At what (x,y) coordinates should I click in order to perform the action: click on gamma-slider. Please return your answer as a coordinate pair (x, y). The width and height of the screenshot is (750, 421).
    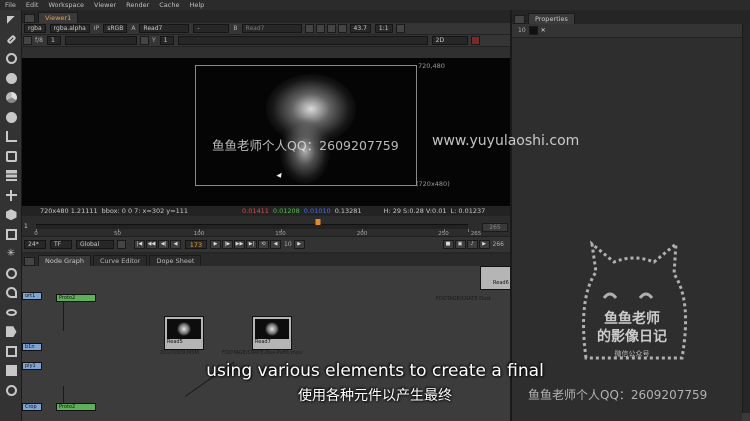
    Looking at the image, I should click on (302, 40).